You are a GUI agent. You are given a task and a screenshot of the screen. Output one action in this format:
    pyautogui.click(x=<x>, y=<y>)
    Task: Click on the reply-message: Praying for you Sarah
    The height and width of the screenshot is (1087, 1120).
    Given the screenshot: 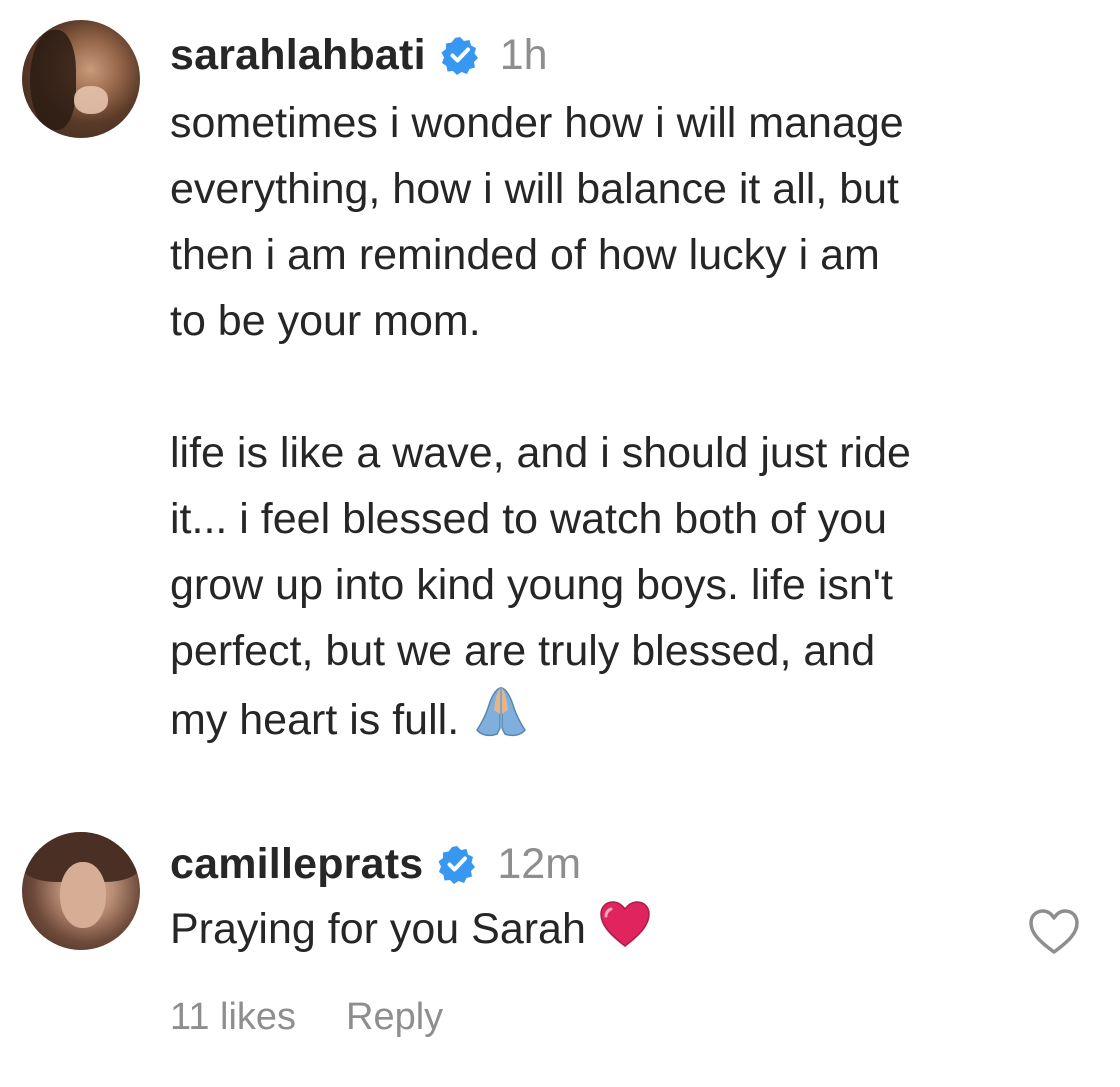 What is the action you would take?
    pyautogui.click(x=378, y=929)
    